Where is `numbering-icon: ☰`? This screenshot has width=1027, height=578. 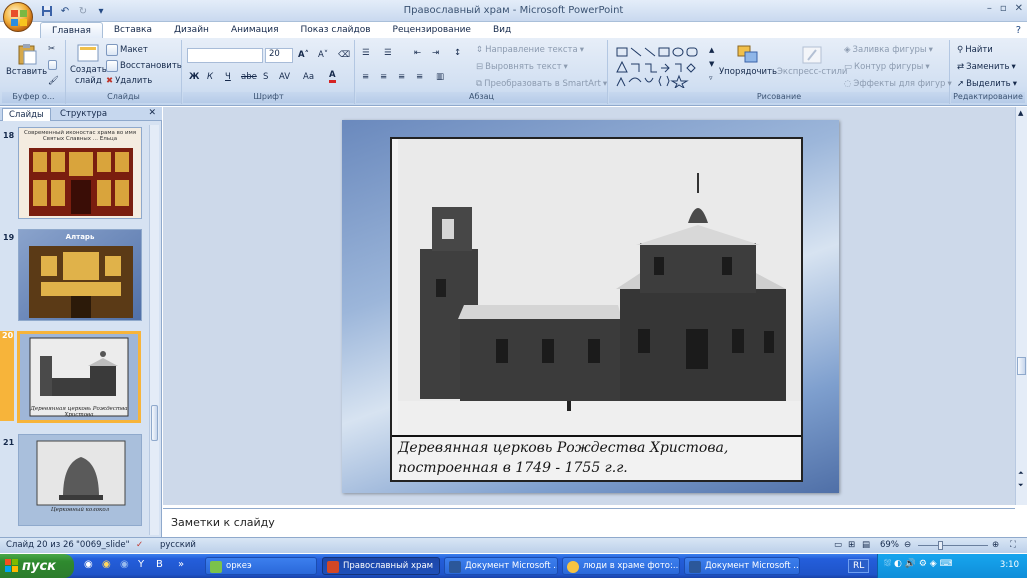
numbering-icon: ☰ is located at coordinates (388, 53).